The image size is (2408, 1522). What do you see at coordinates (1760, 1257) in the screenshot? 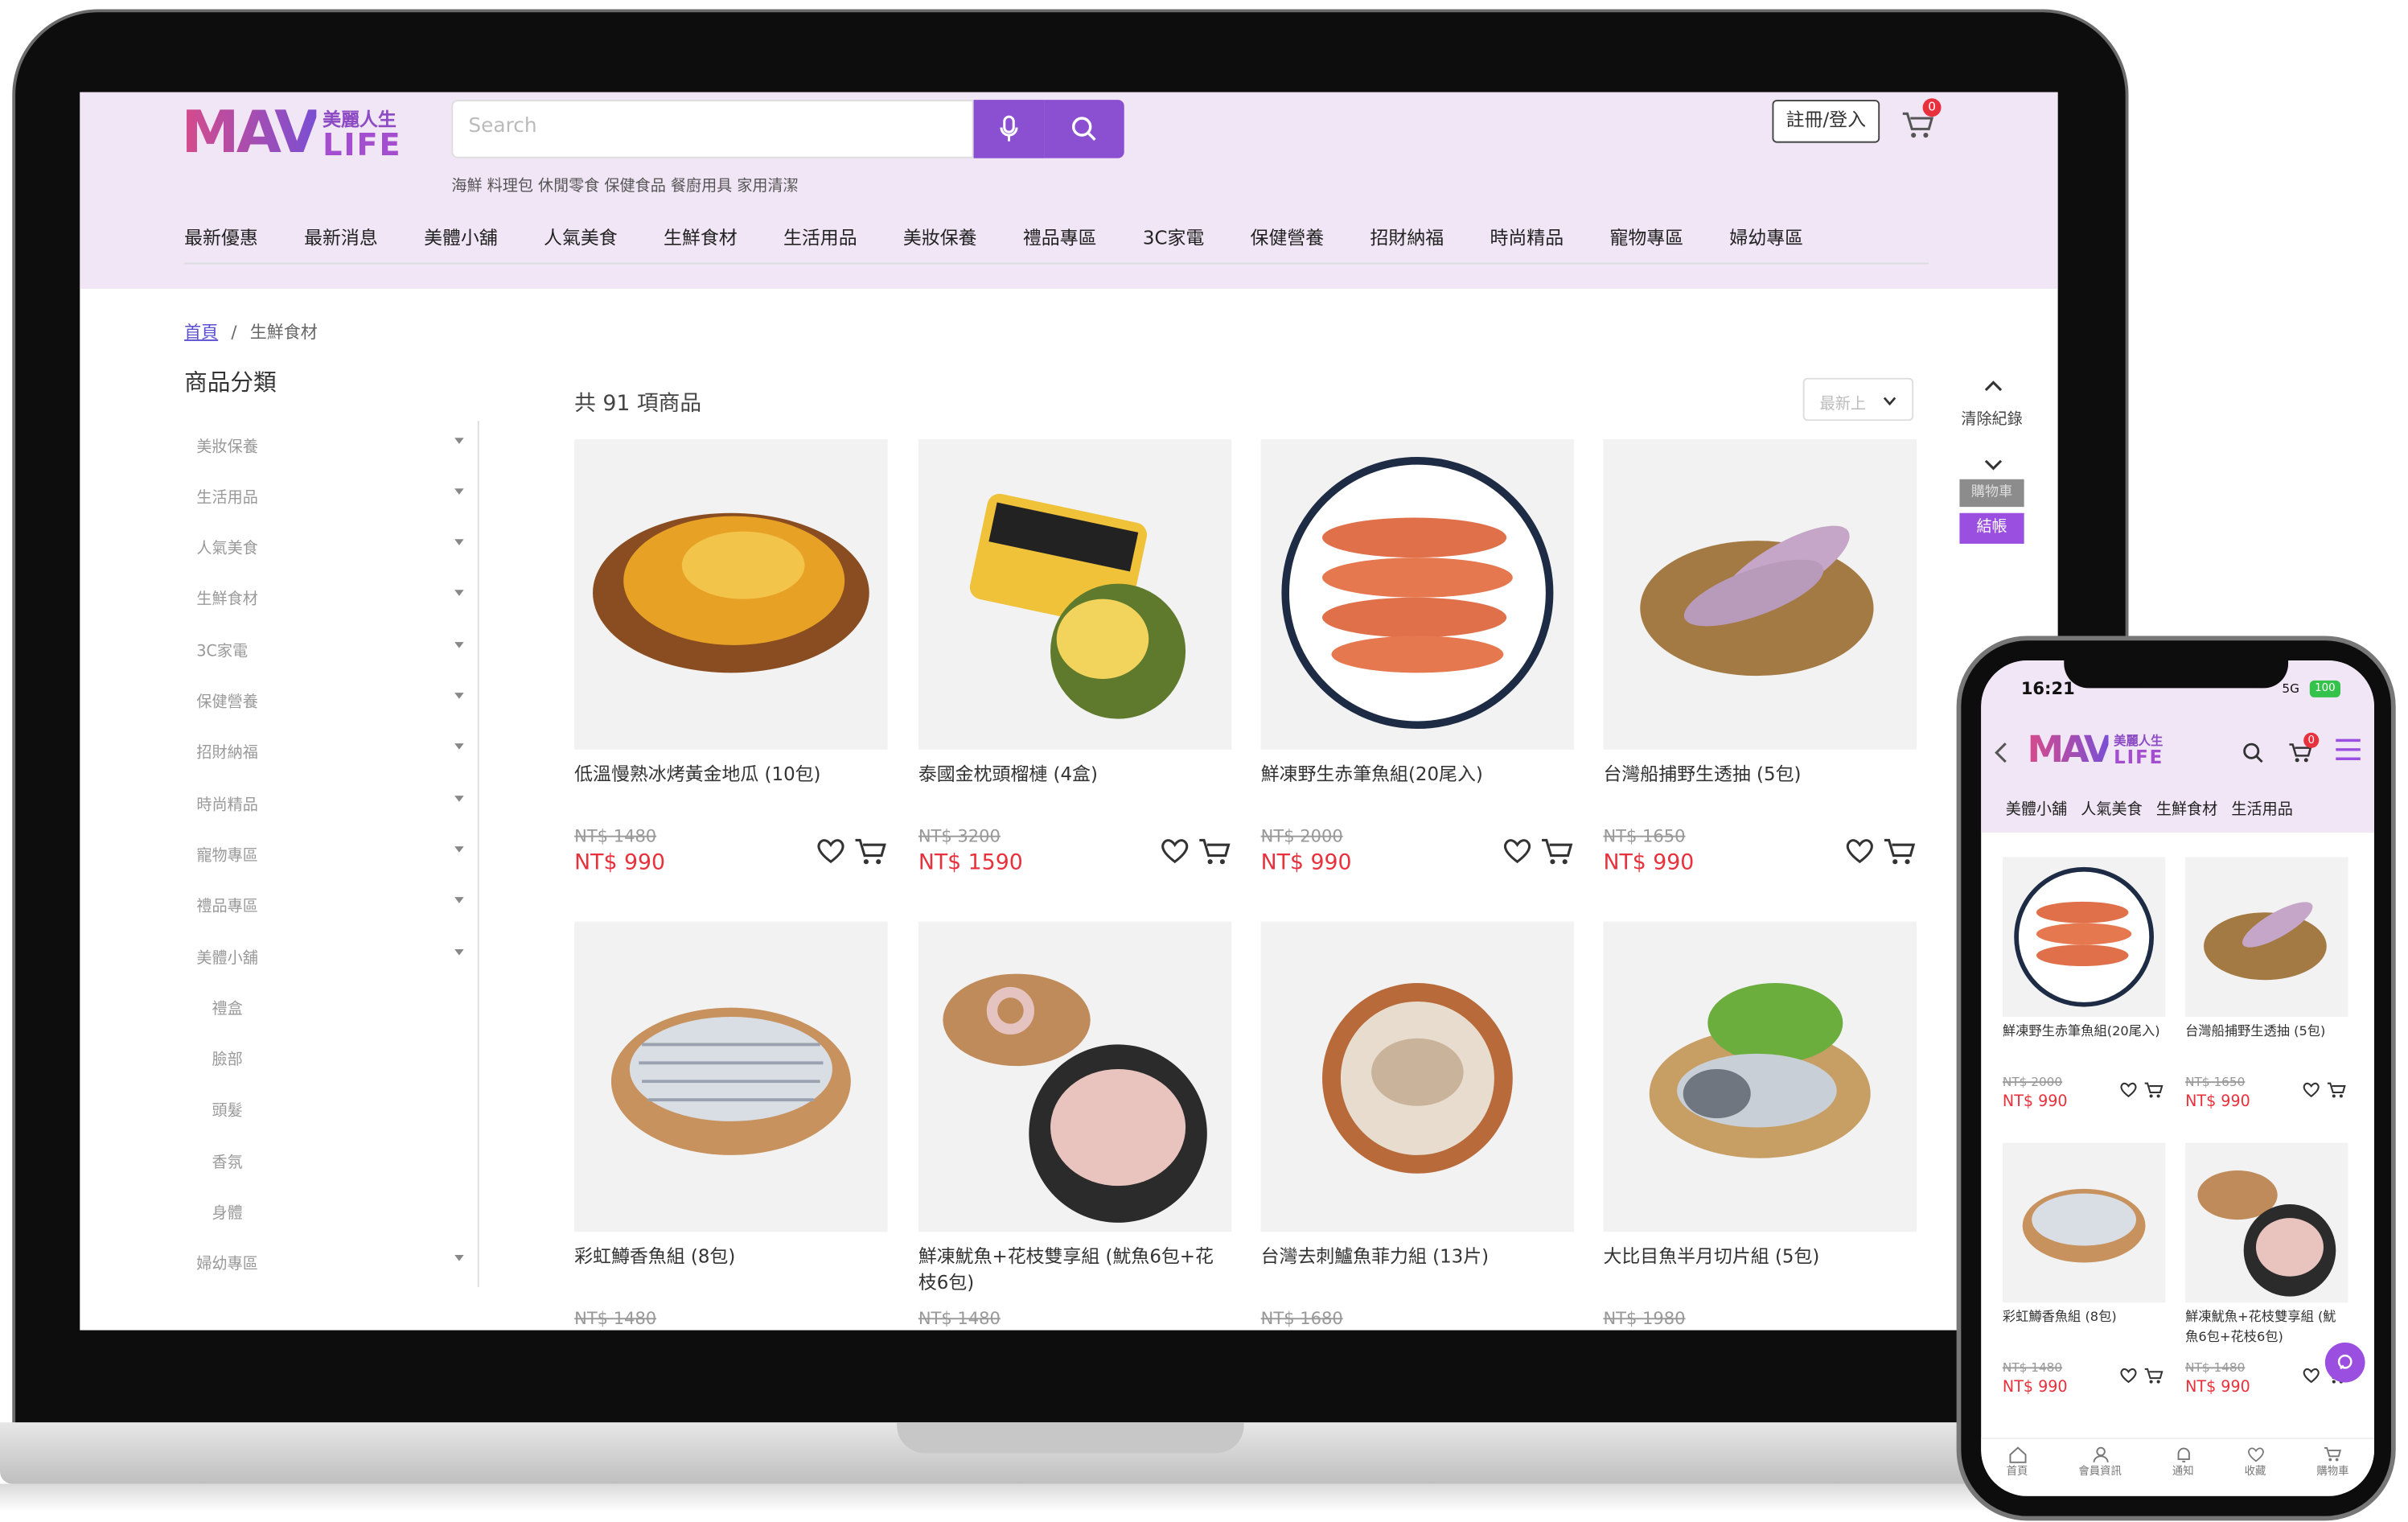
I see `product-name: 大比目魚半月切片組 (5包)` at bounding box center [1760, 1257].